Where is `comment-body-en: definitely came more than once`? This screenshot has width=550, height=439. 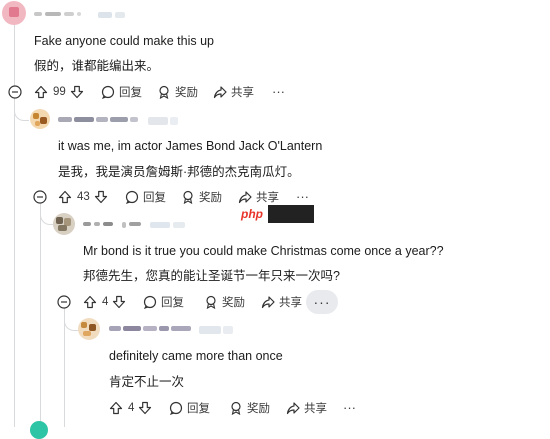
comment-body-en: definitely came more than once is located at coordinates (196, 356).